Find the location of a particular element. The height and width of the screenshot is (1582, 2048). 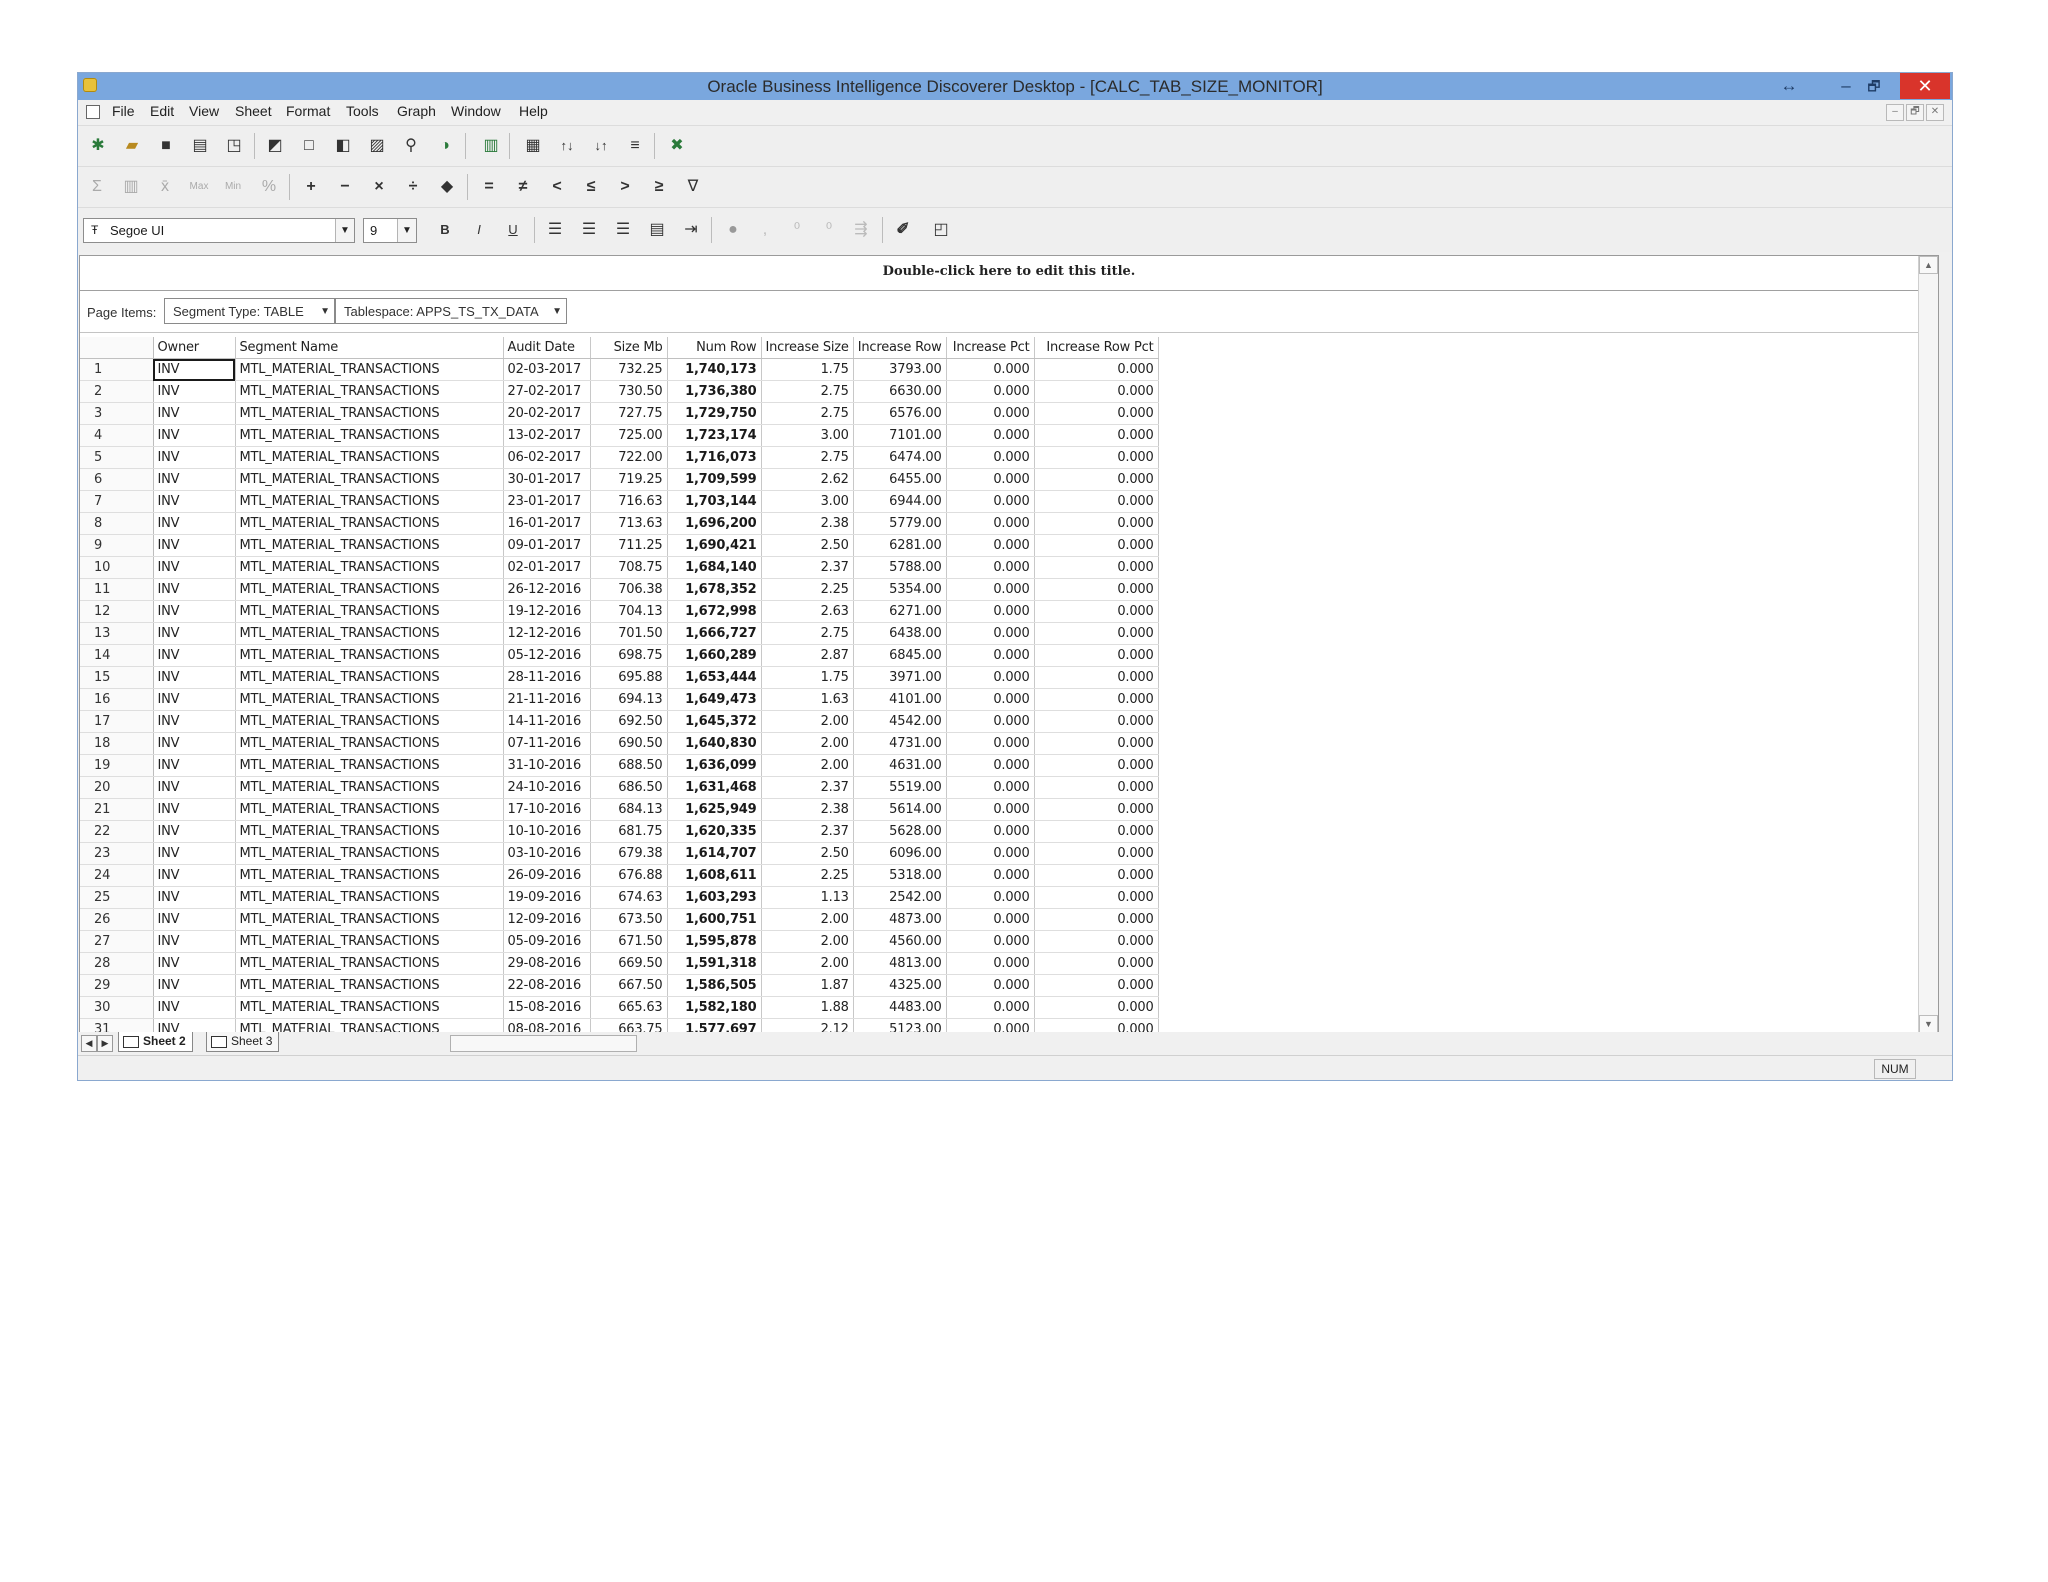

cell-audit-date: 28-11-2016 is located at coordinates (547, 677).